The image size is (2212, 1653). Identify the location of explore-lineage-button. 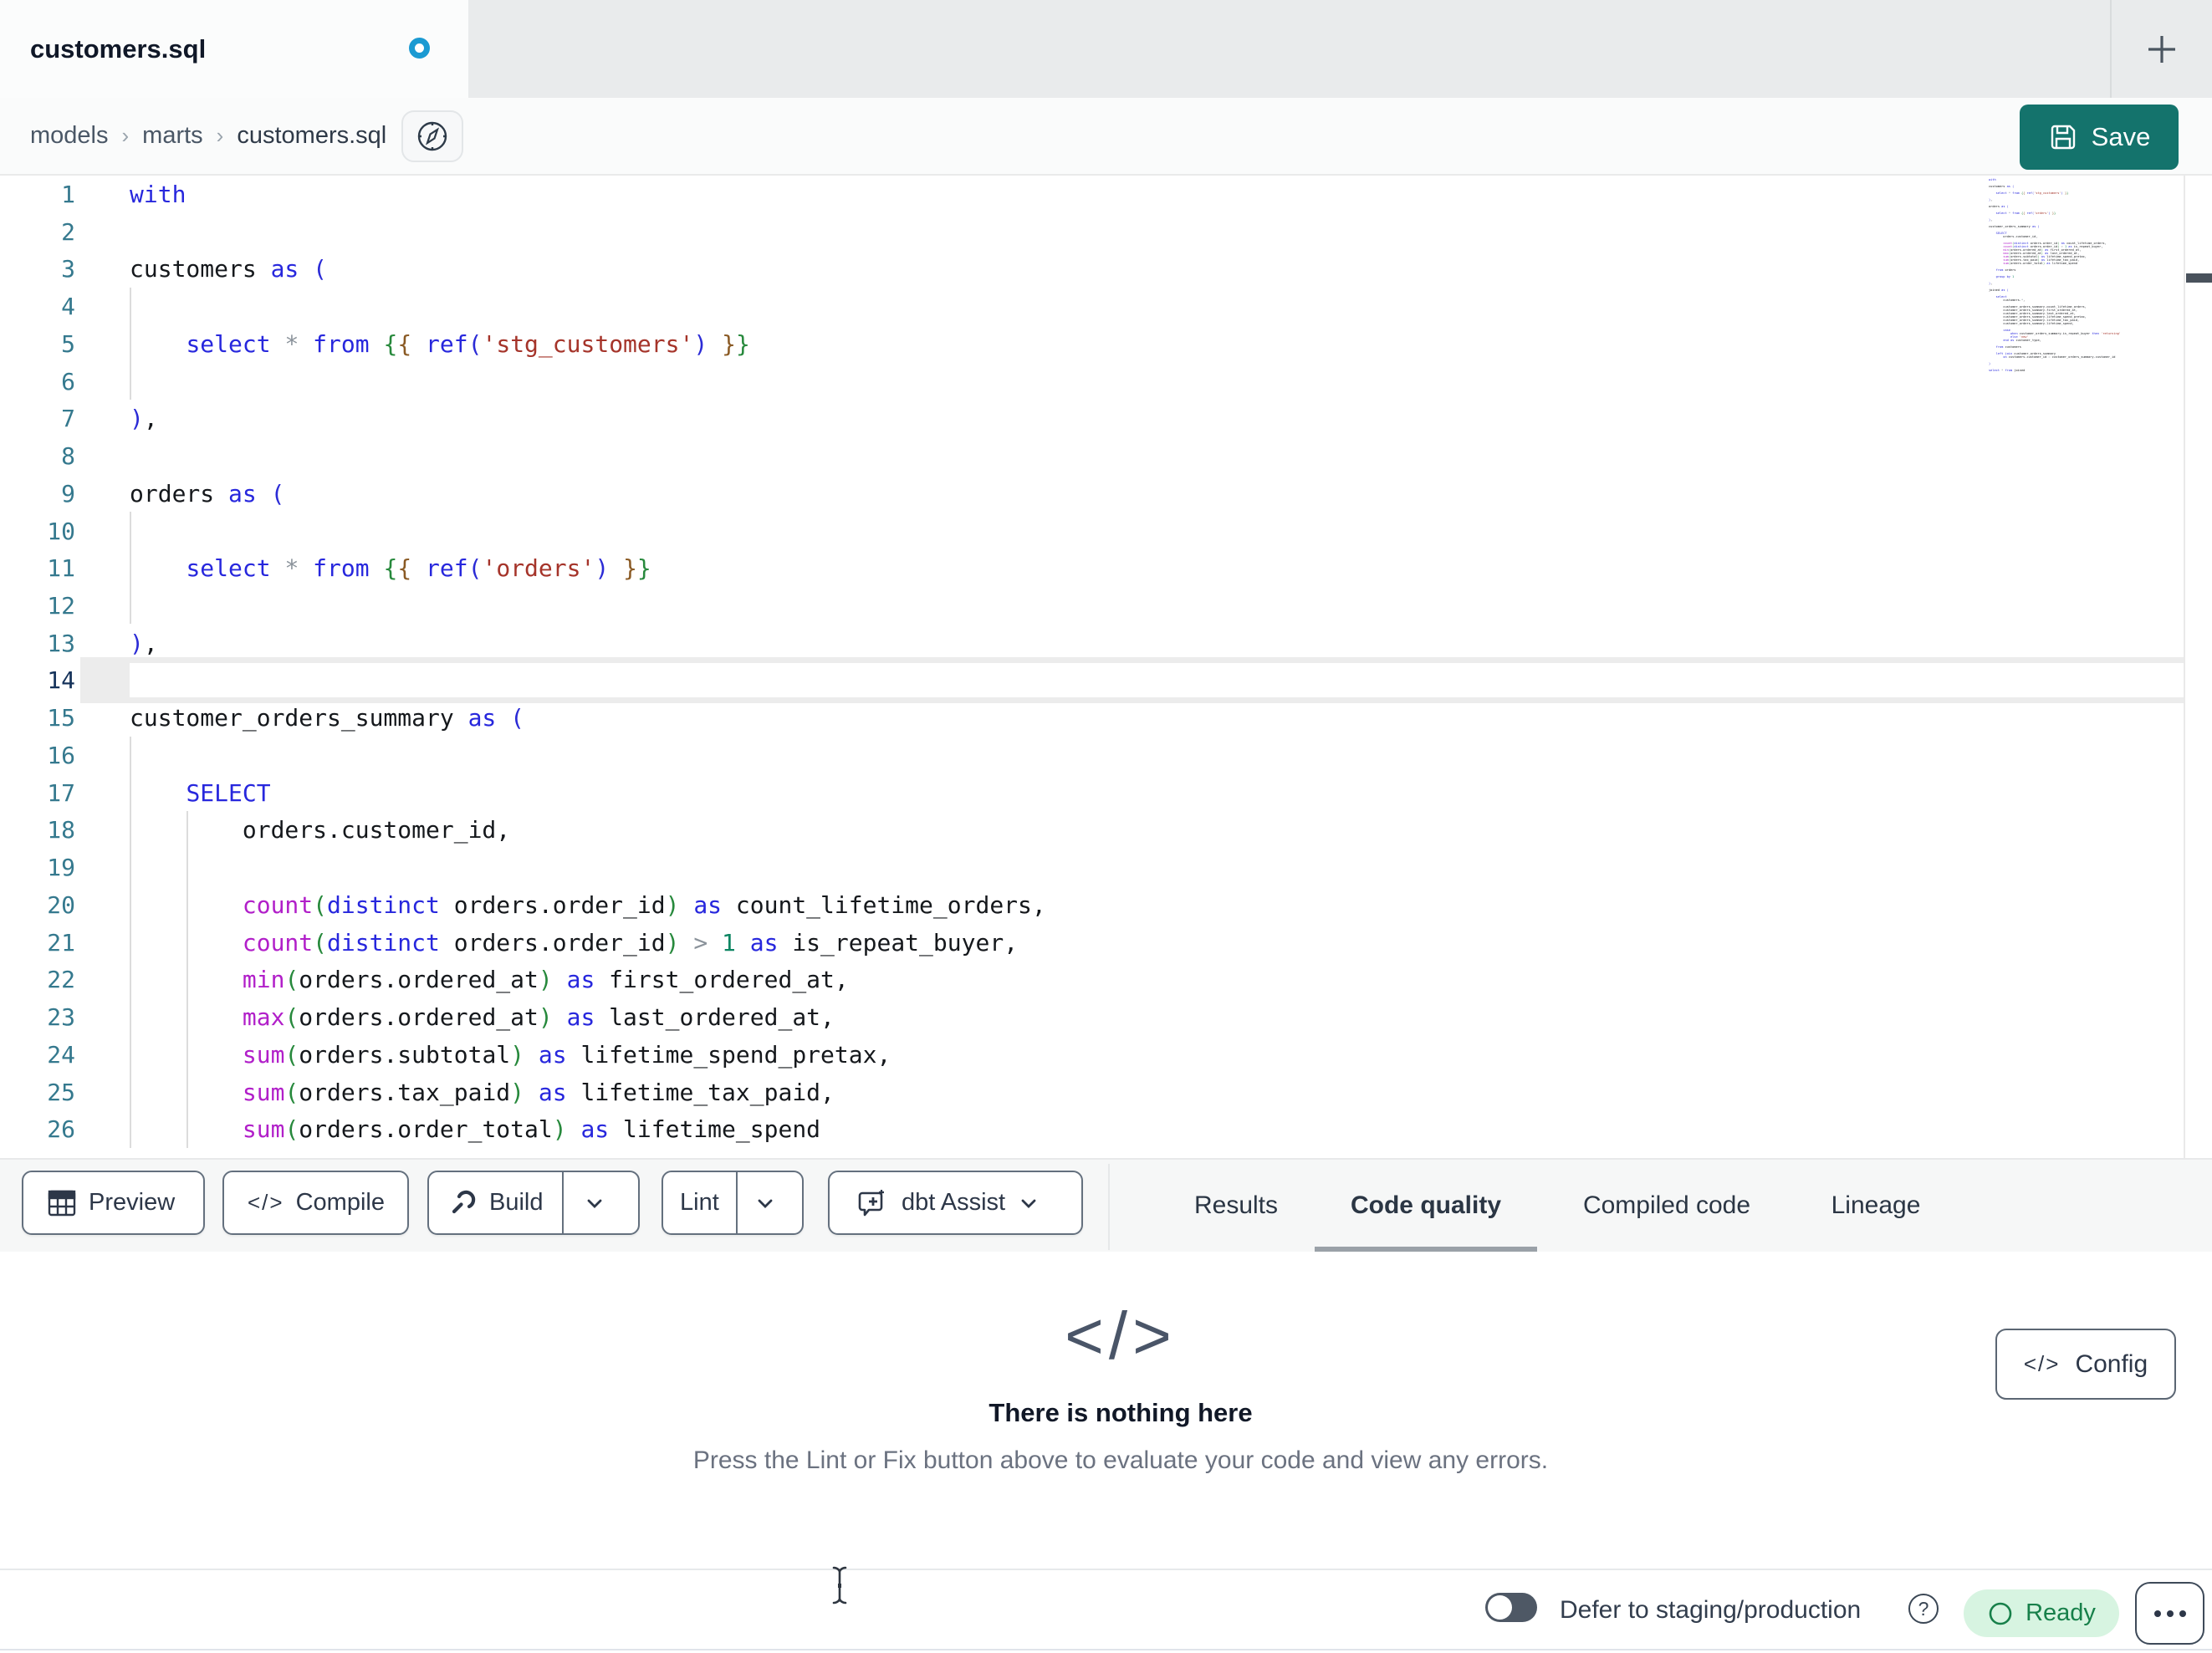
(433, 136).